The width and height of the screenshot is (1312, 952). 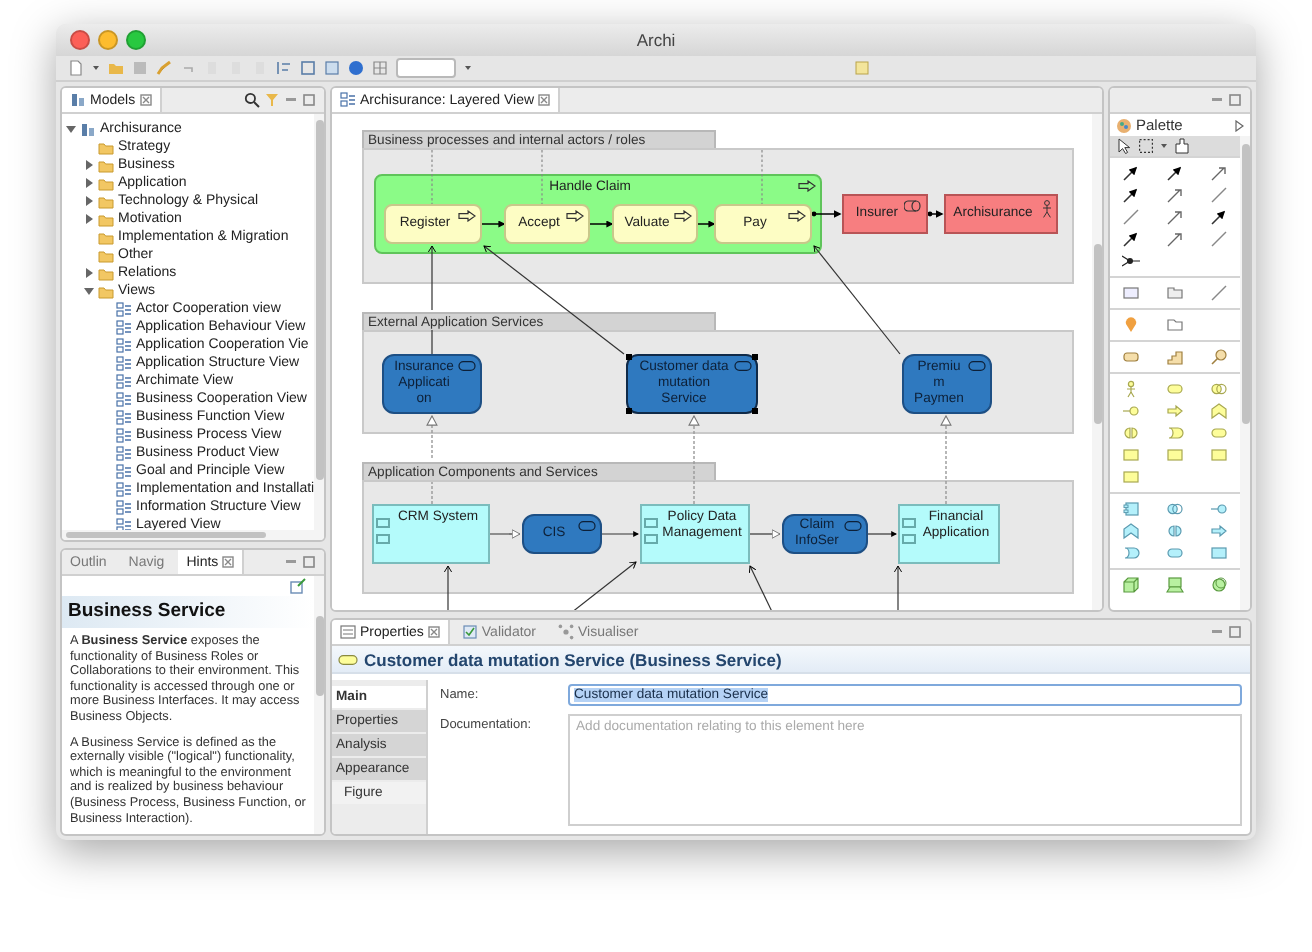 What do you see at coordinates (1218, 585) in the screenshot?
I see `system-software-icon` at bounding box center [1218, 585].